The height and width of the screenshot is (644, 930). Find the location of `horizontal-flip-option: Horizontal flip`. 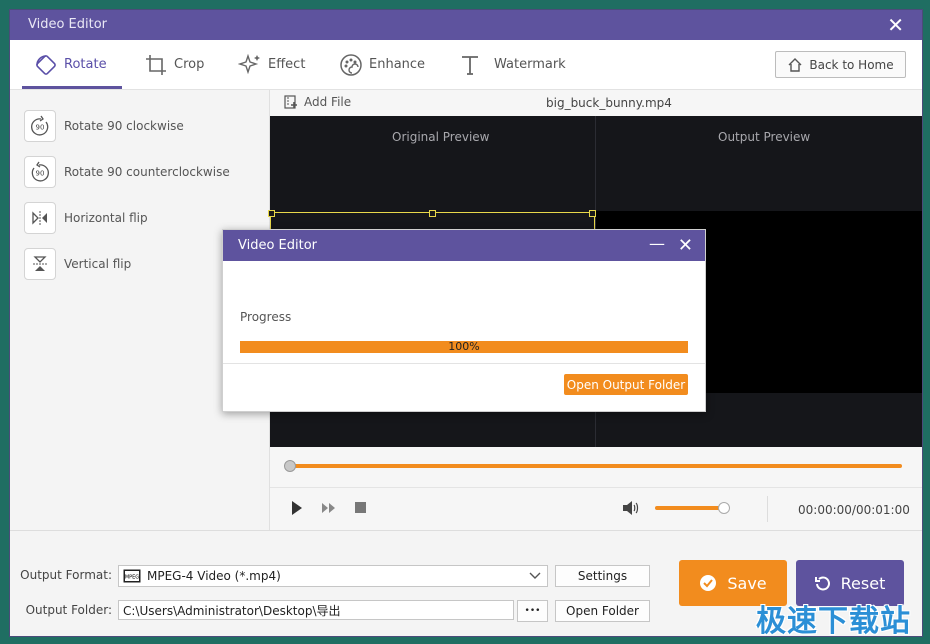

horizontal-flip-option: Horizontal flip is located at coordinates (86, 218).